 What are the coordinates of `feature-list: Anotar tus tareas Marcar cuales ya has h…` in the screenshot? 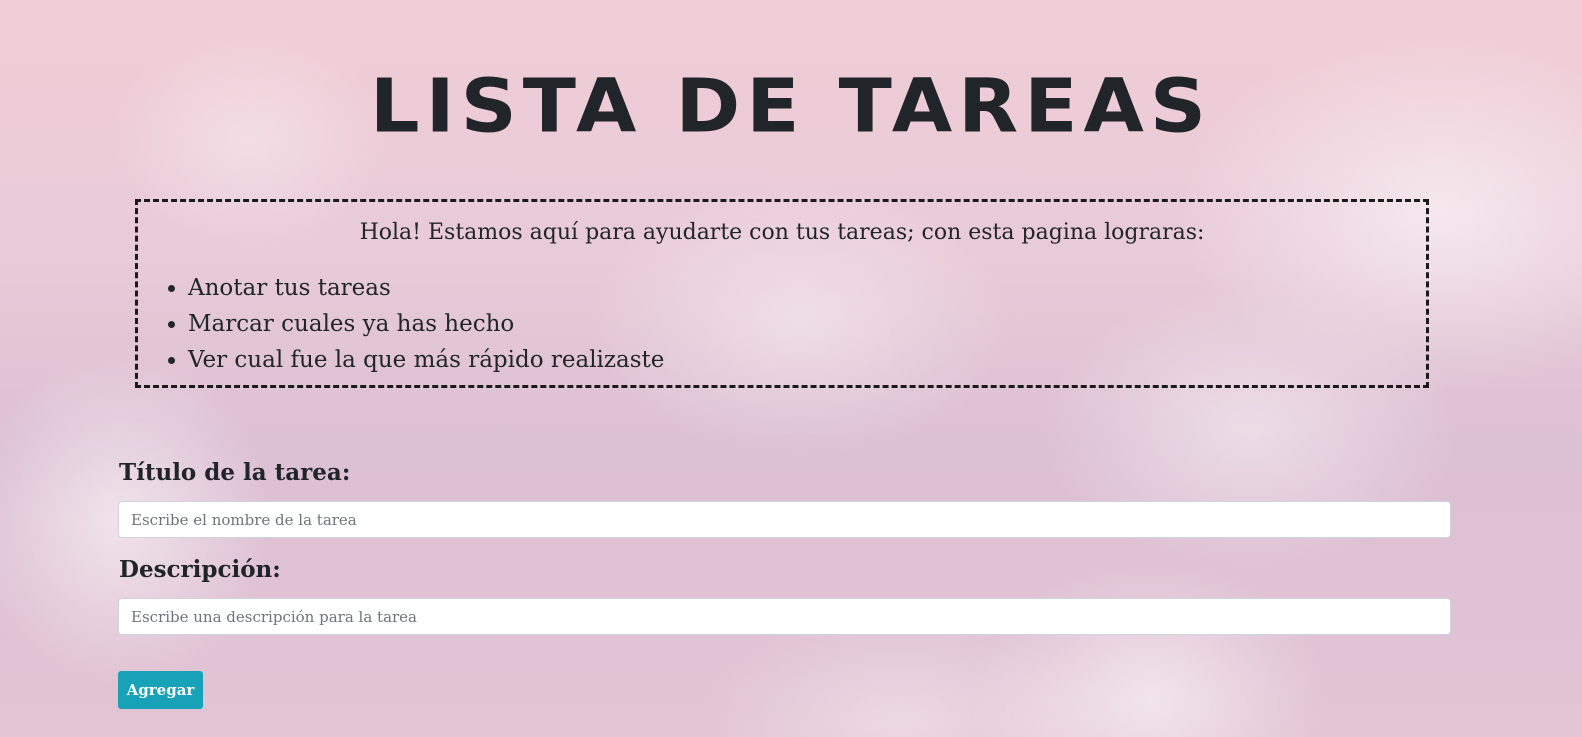 It's located at (401, 324).